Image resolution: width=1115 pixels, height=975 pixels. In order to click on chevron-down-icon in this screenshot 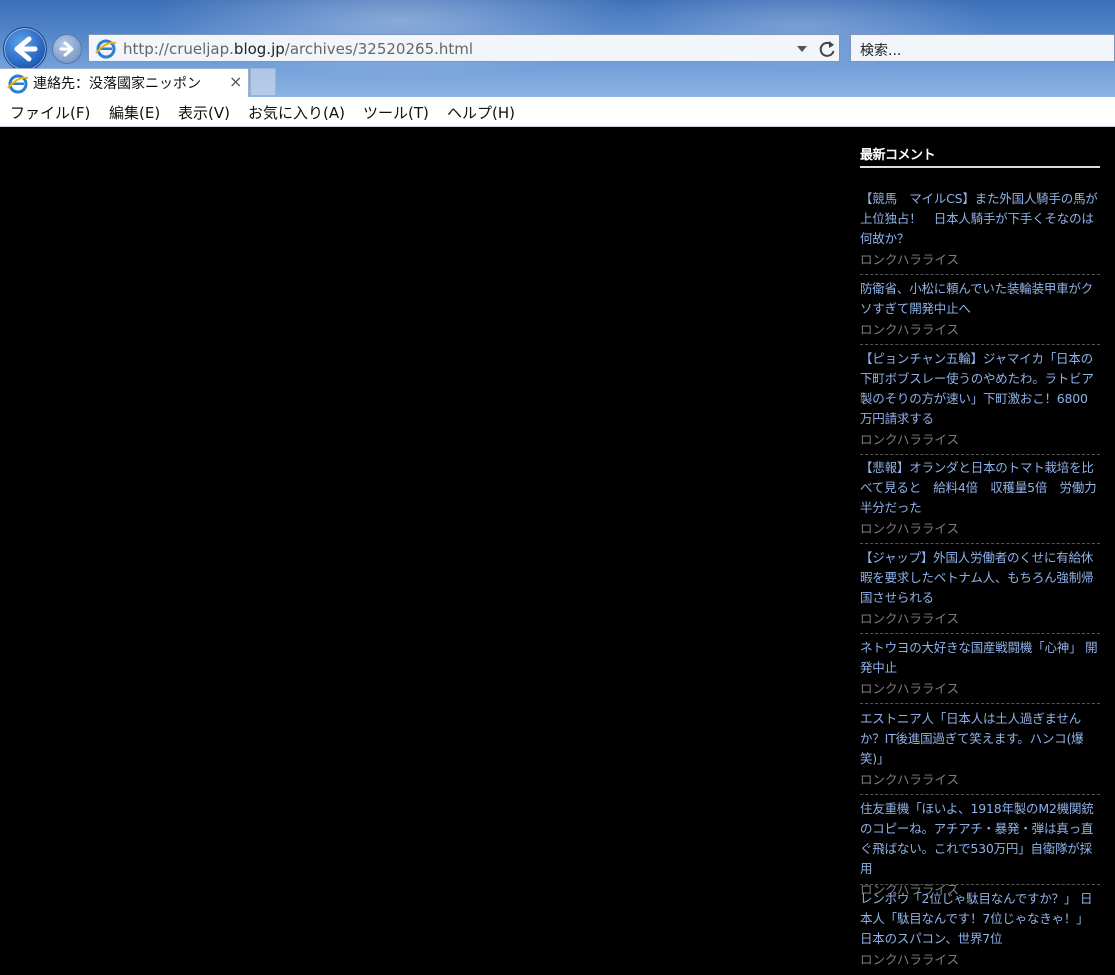, I will do `click(802, 49)`.